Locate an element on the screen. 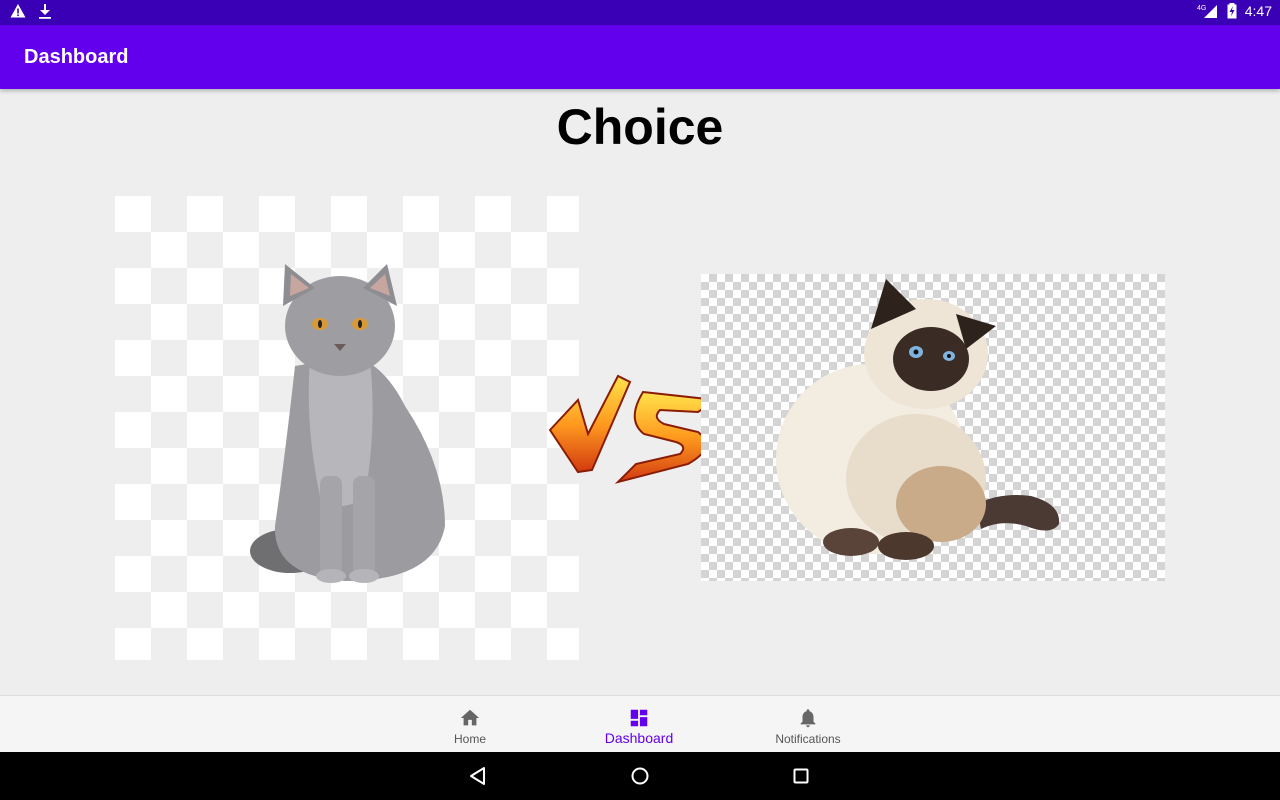  warning-icon is located at coordinates (18, 11).